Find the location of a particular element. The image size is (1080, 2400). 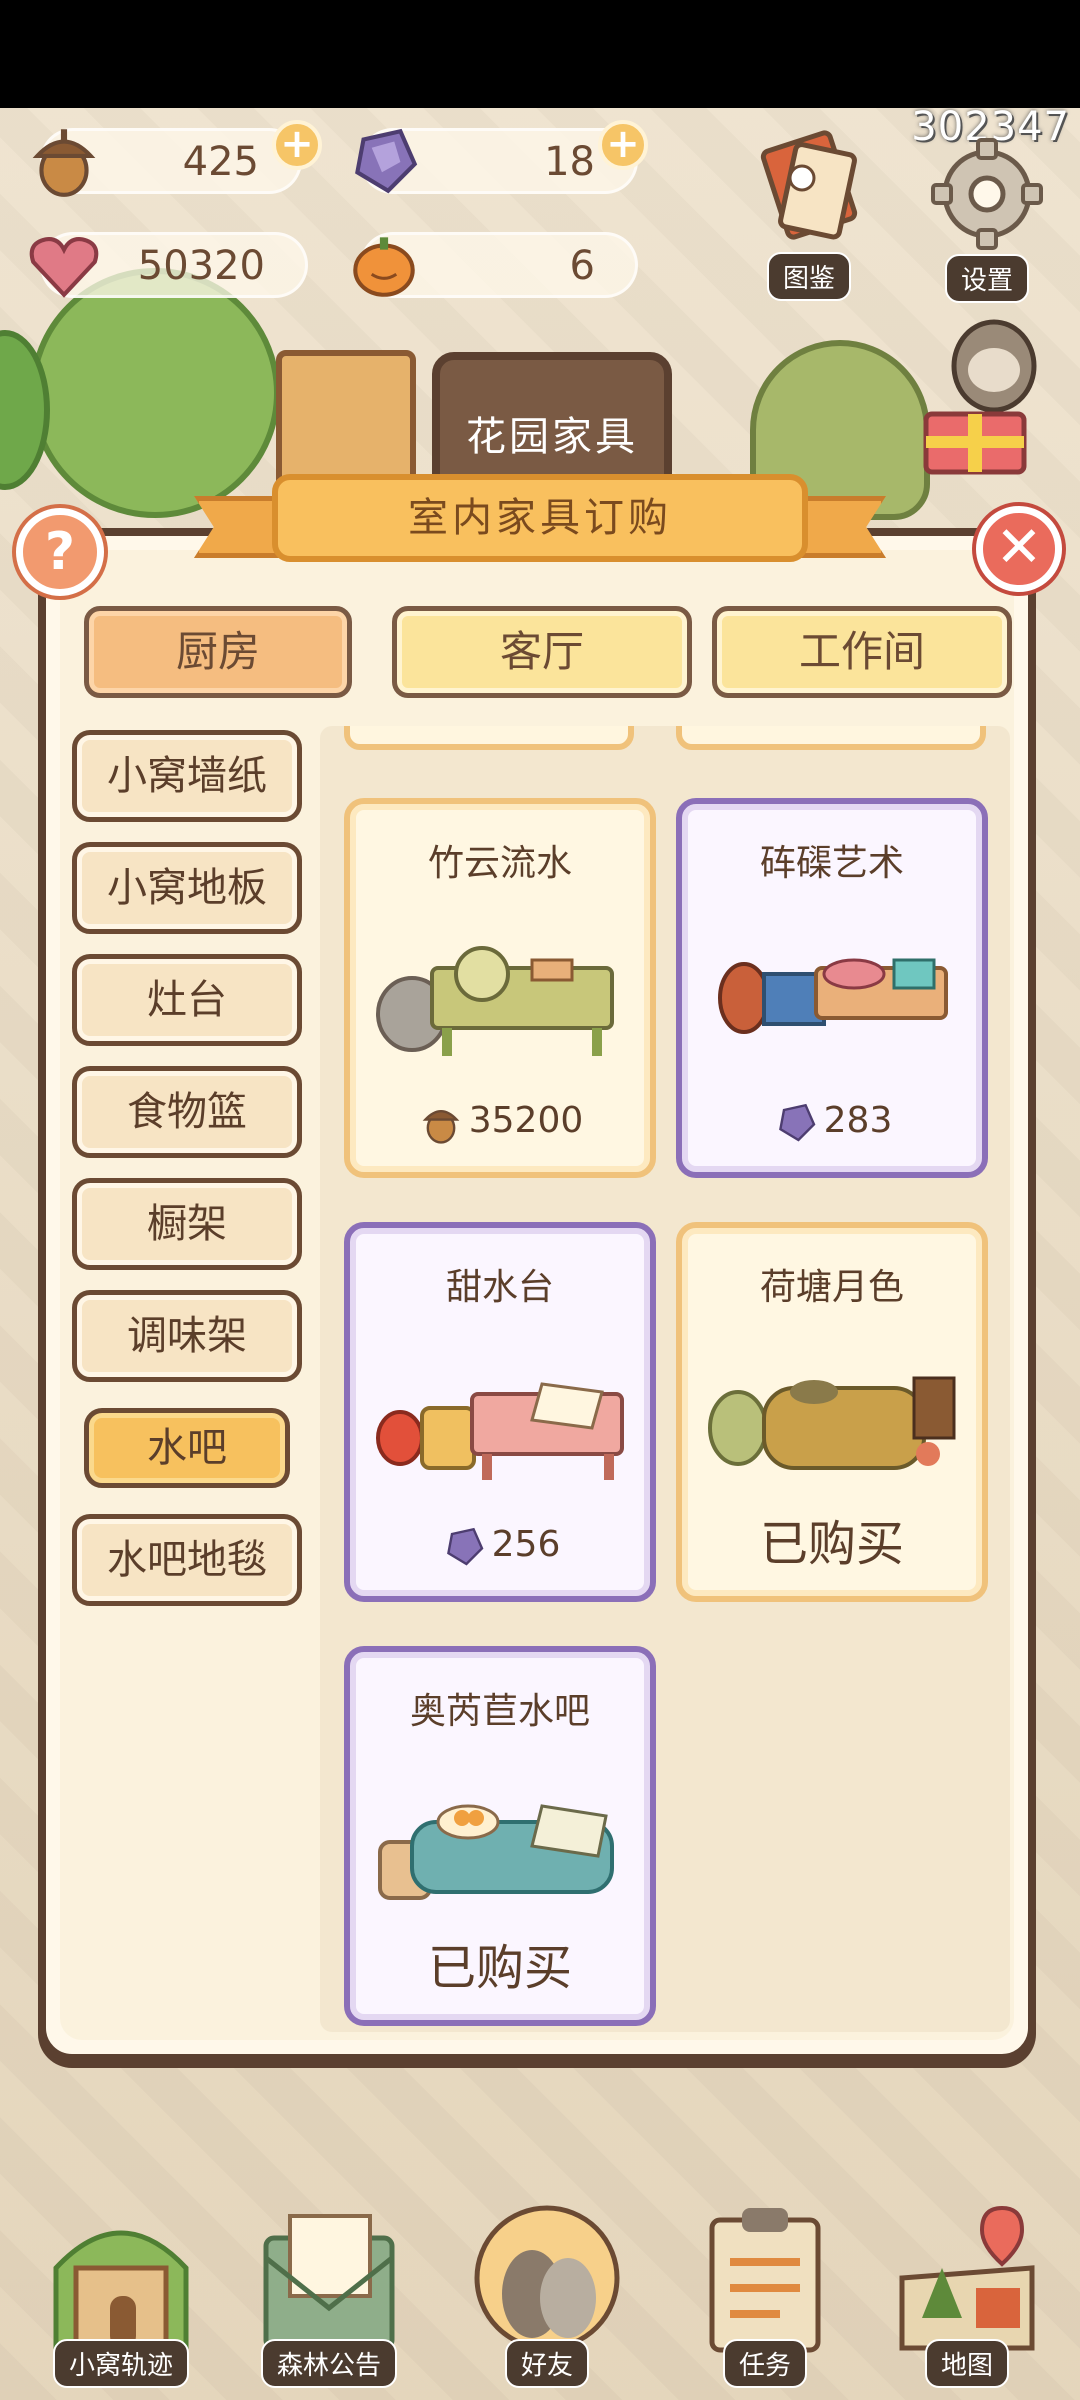

acorn-count: 425 is located at coordinates (220, 162).